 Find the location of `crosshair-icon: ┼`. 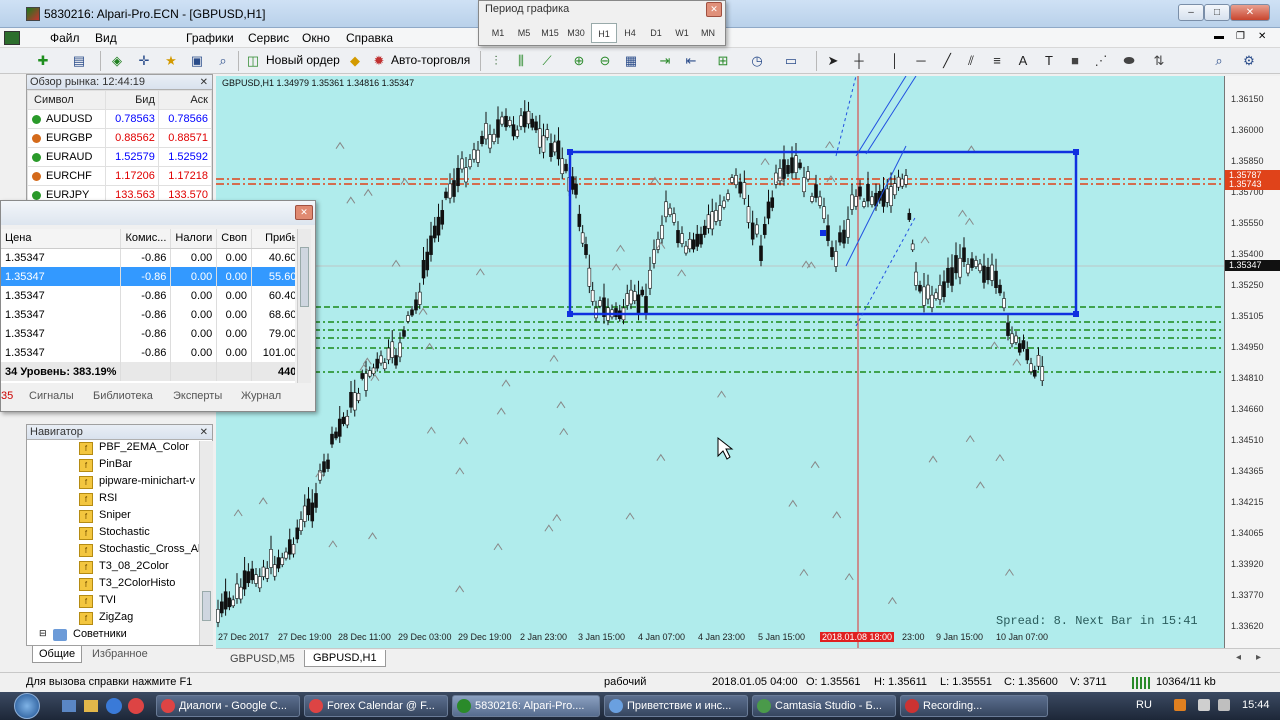

crosshair-icon: ┼ is located at coordinates (859, 61).